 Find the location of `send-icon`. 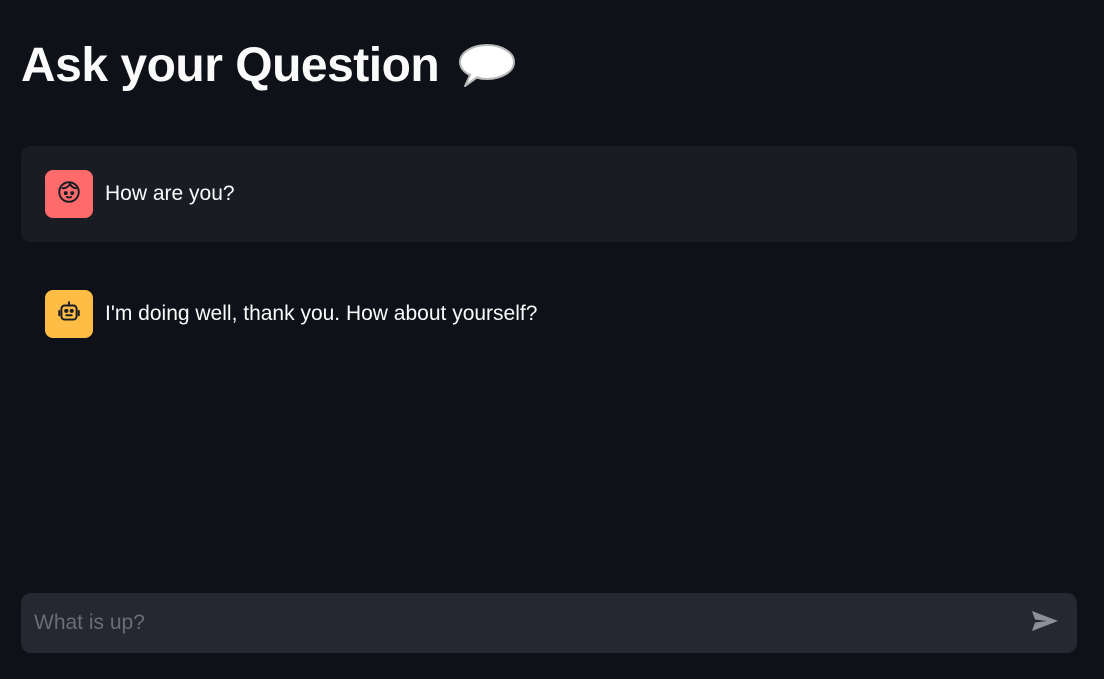

send-icon is located at coordinates (1045, 623).